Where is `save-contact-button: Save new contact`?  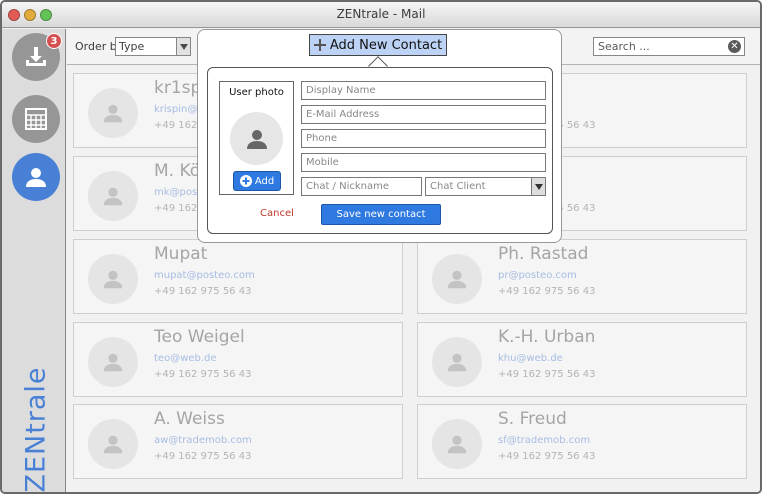
save-contact-button: Save new contact is located at coordinates (381, 214).